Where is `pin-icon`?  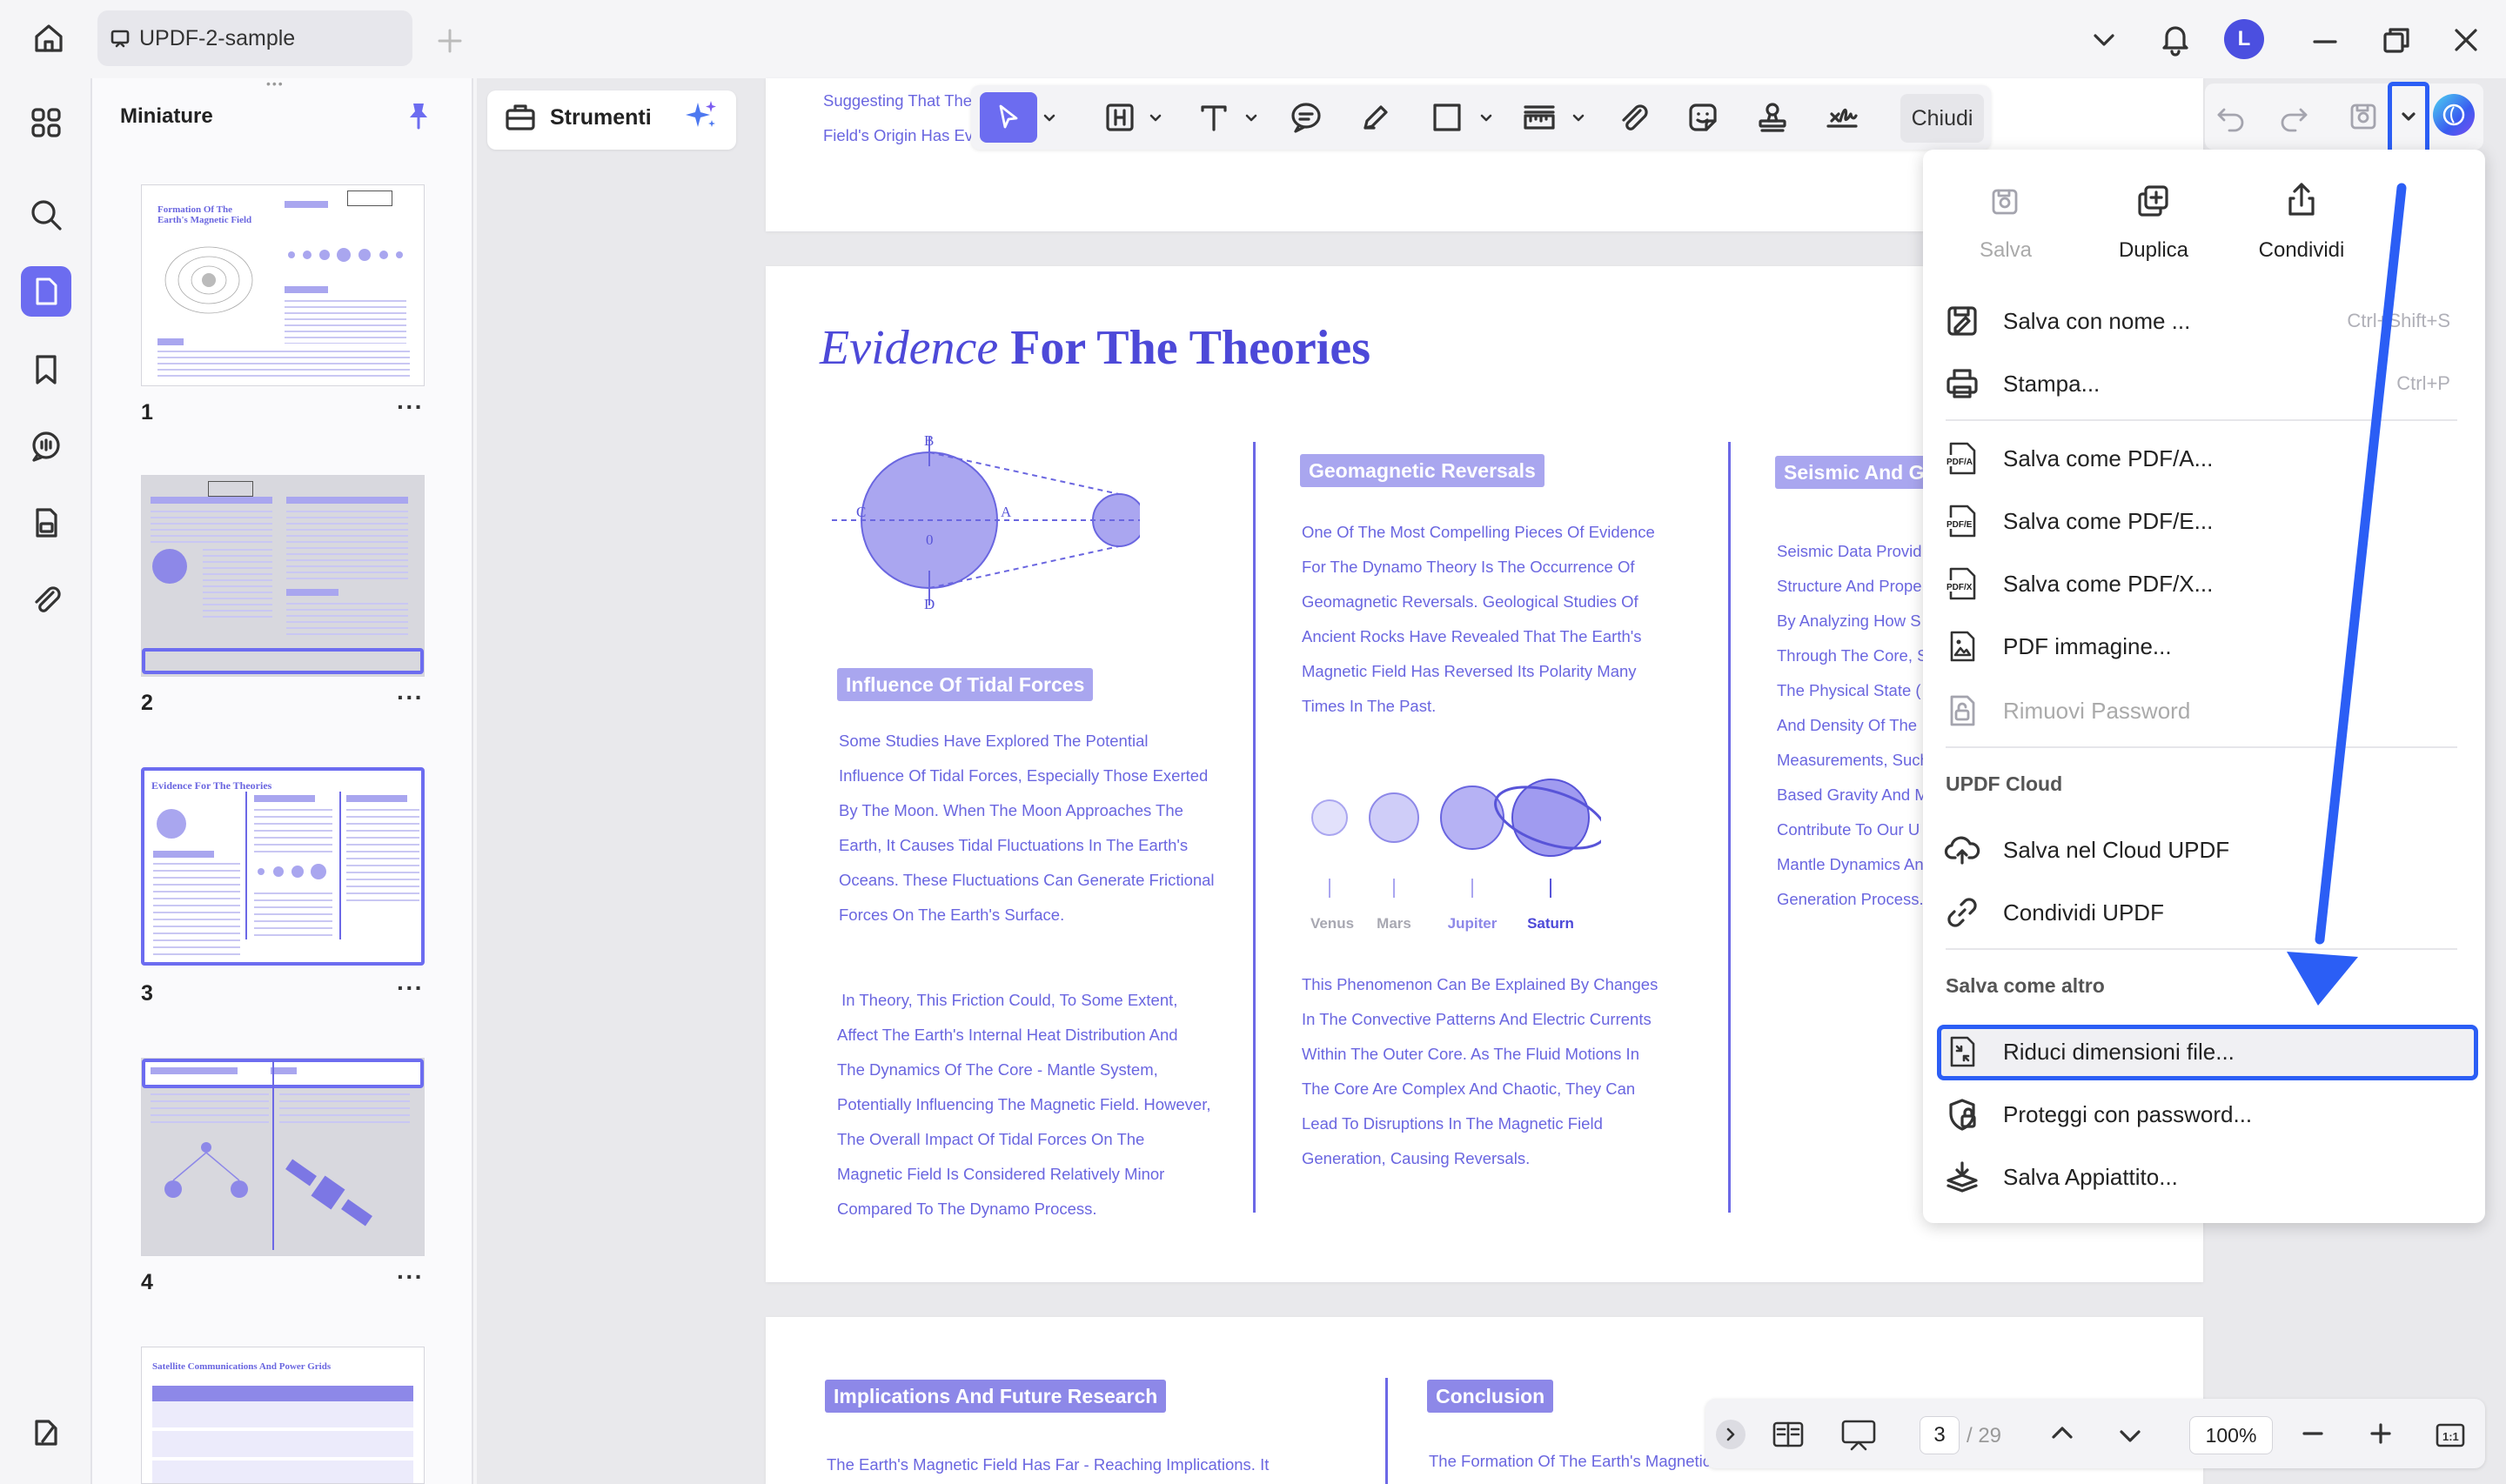
pin-icon is located at coordinates (418, 115).